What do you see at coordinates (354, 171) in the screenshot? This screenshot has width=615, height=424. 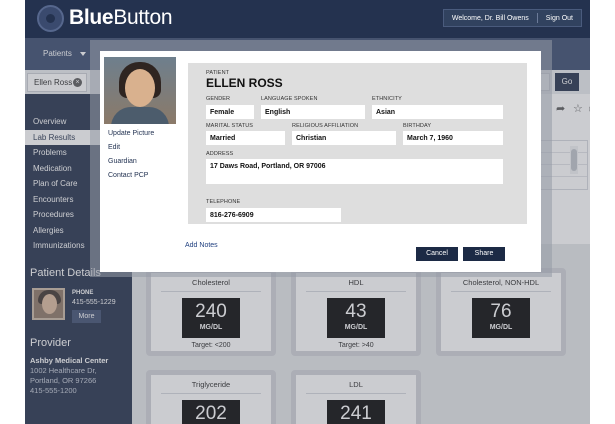 I see `address-field: 17 Daws Road, Portland, OR 97006` at bounding box center [354, 171].